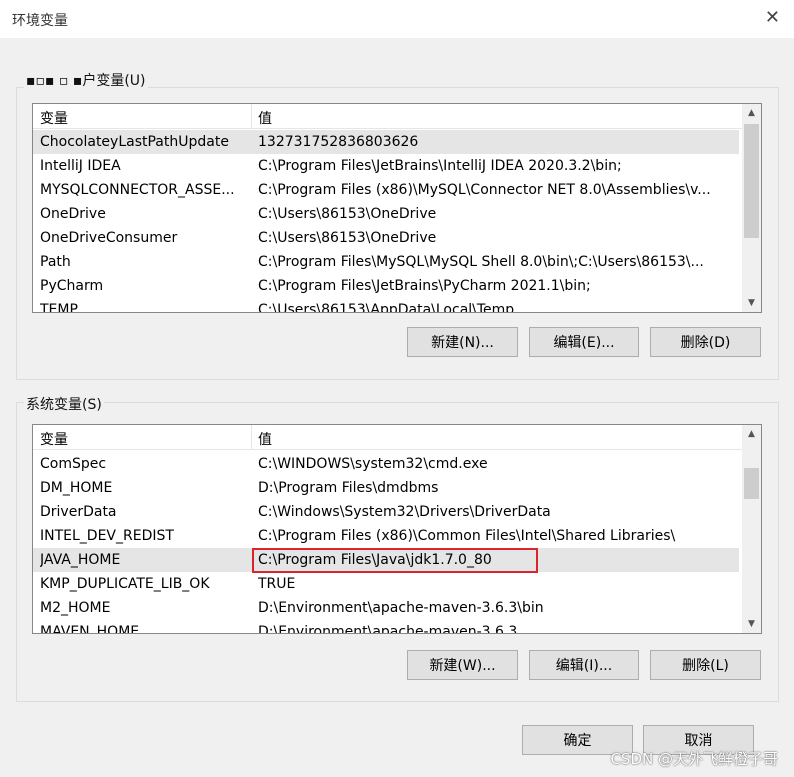 The image size is (794, 777). I want to click on table-row: DM_HOME D:\Program Files\dmdbms, so click(386, 488).